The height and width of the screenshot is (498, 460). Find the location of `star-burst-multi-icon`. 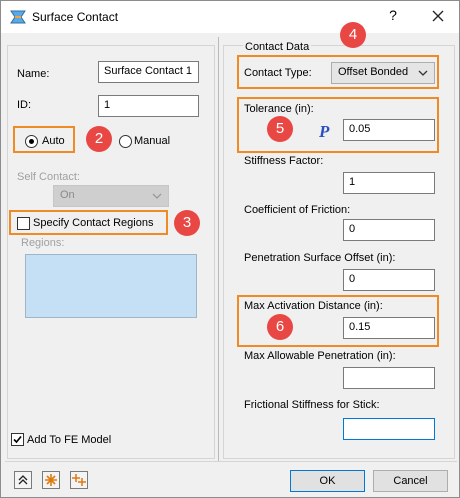

star-burst-multi-icon is located at coordinates (79, 480).